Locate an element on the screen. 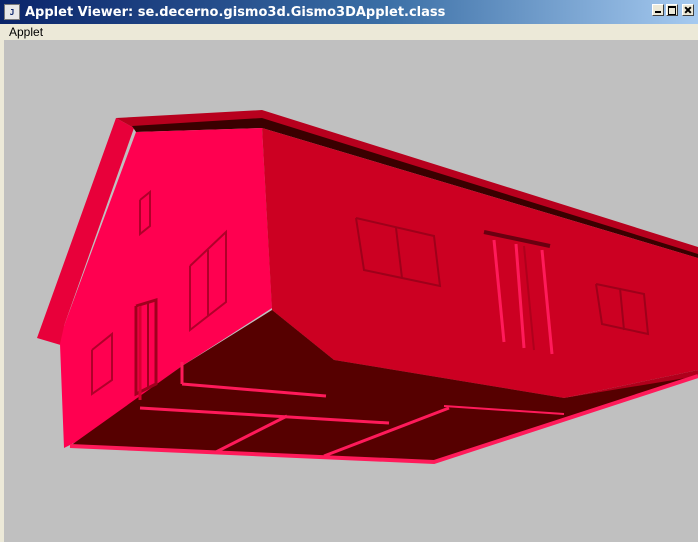 The height and width of the screenshot is (542, 698). minimize-icon is located at coordinates (658, 10).